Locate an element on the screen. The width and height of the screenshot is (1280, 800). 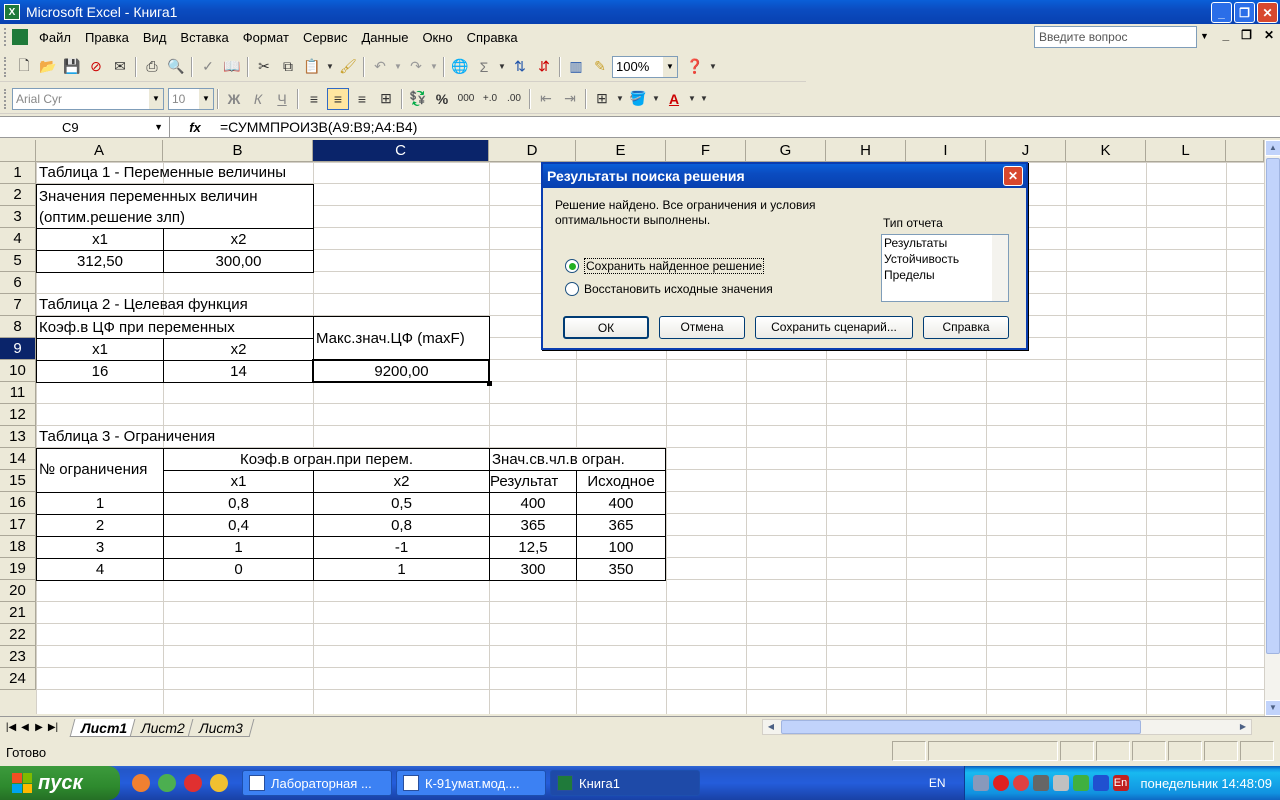
report-type-list: Результаты Устойчивость Пределы is located at coordinates (945, 268).